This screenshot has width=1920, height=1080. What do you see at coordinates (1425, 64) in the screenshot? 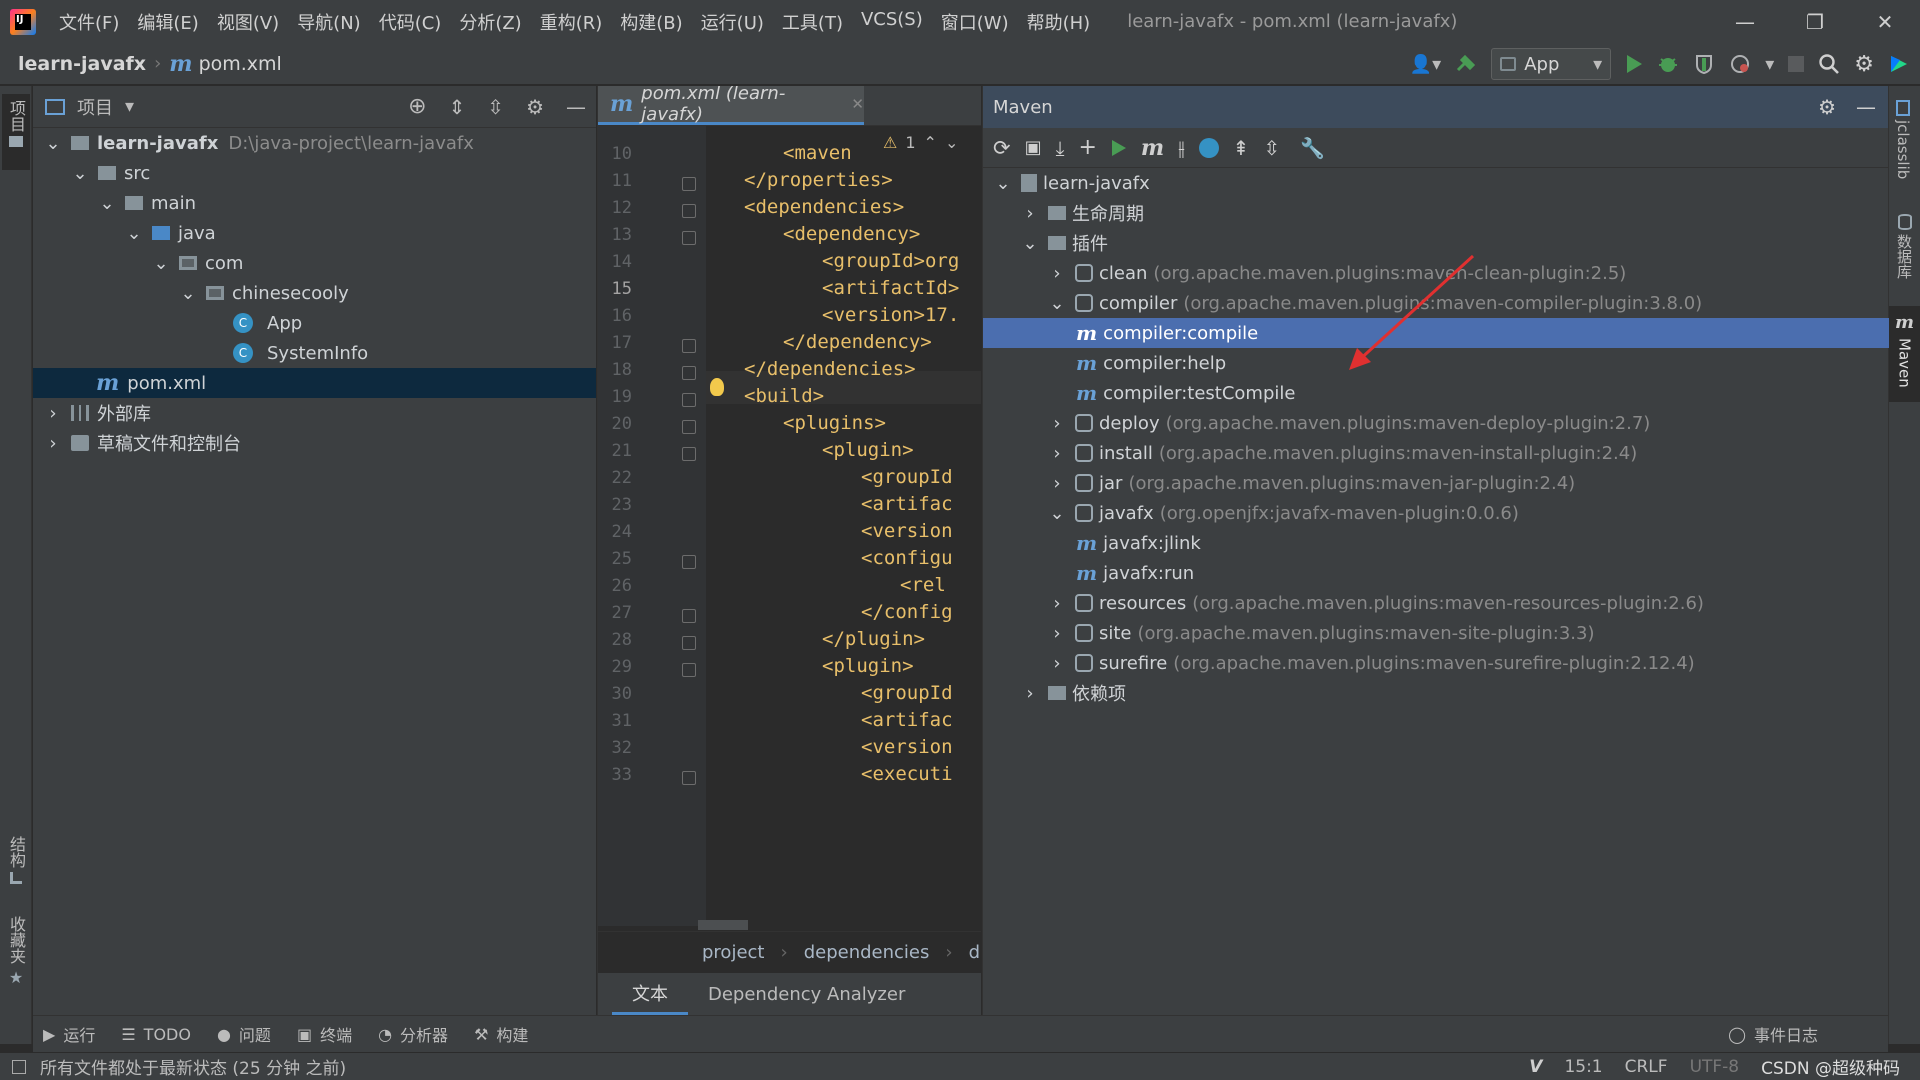
I see `user-account-icon: 👤▾` at bounding box center [1425, 64].